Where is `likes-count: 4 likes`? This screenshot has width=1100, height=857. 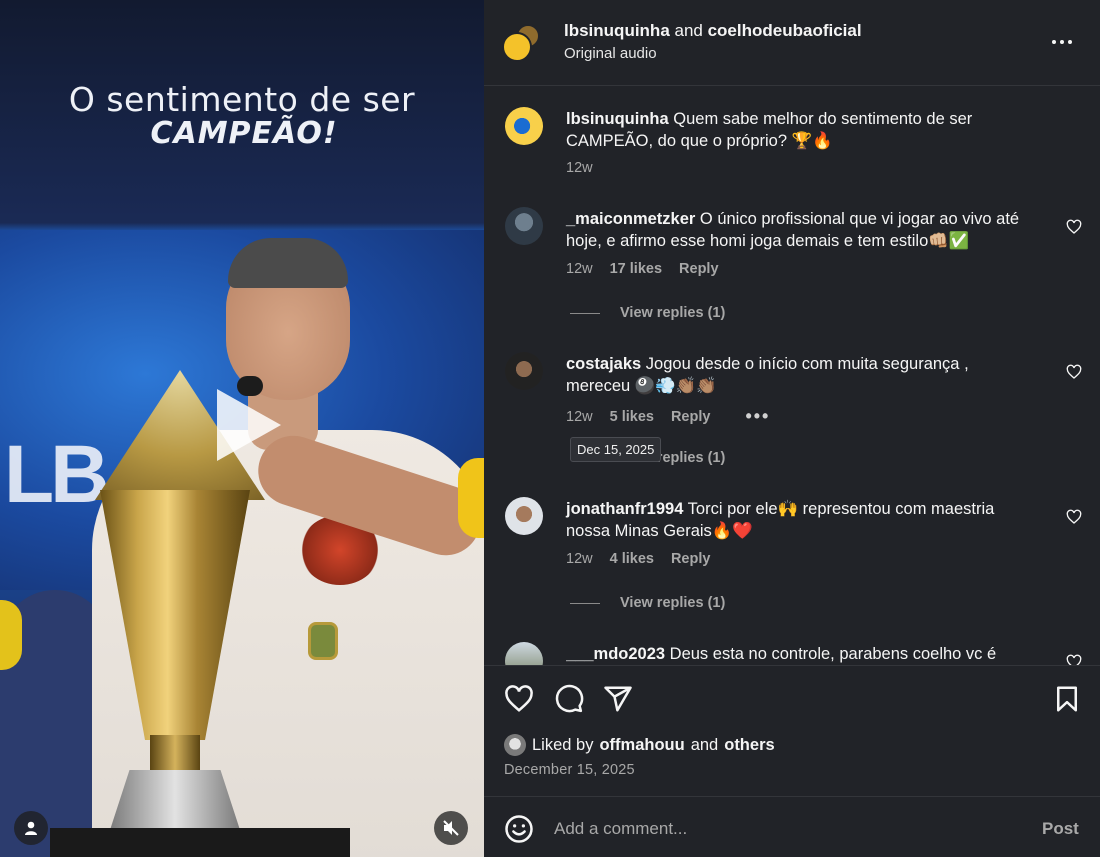 likes-count: 4 likes is located at coordinates (632, 559).